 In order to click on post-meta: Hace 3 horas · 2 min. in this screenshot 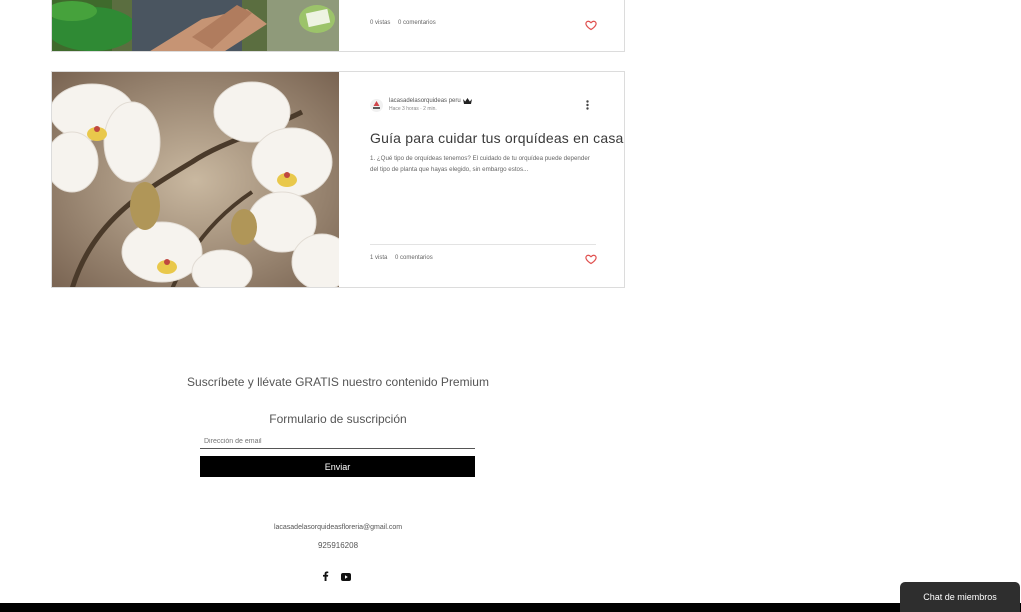, I will do `click(413, 109)`.